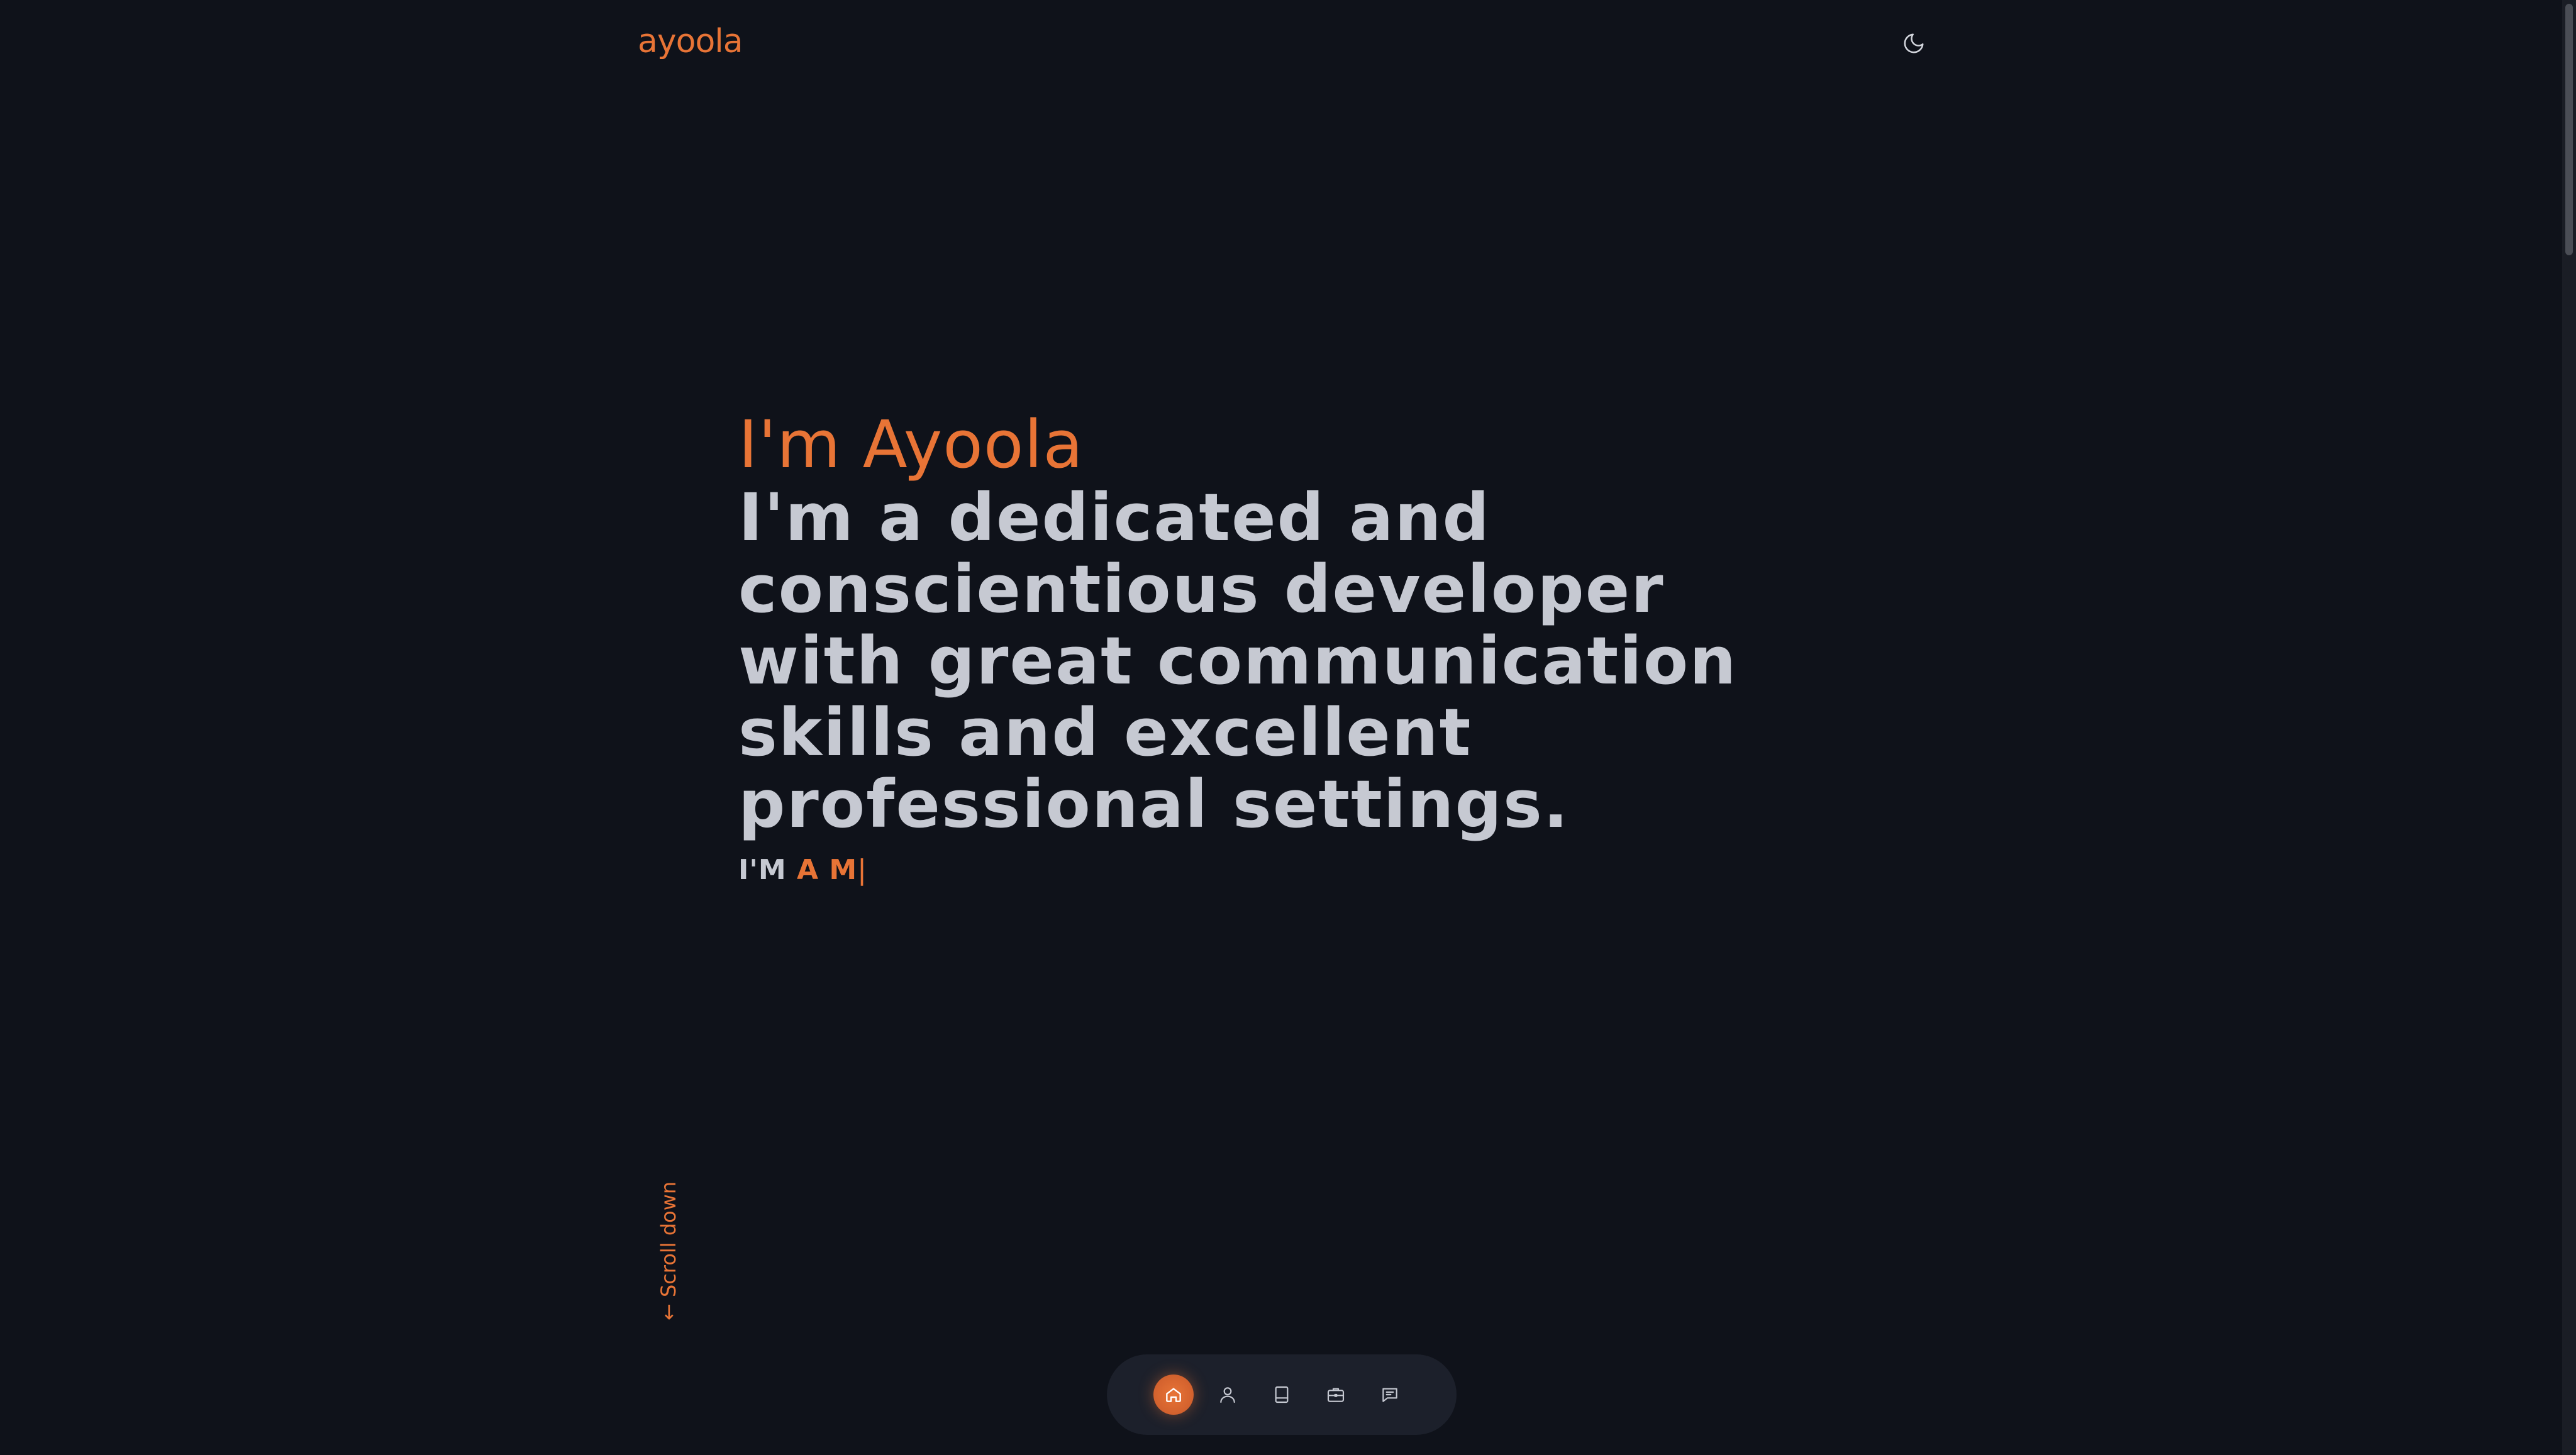 The width and height of the screenshot is (2576, 1455). I want to click on theme-toggle-button, so click(1913, 43).